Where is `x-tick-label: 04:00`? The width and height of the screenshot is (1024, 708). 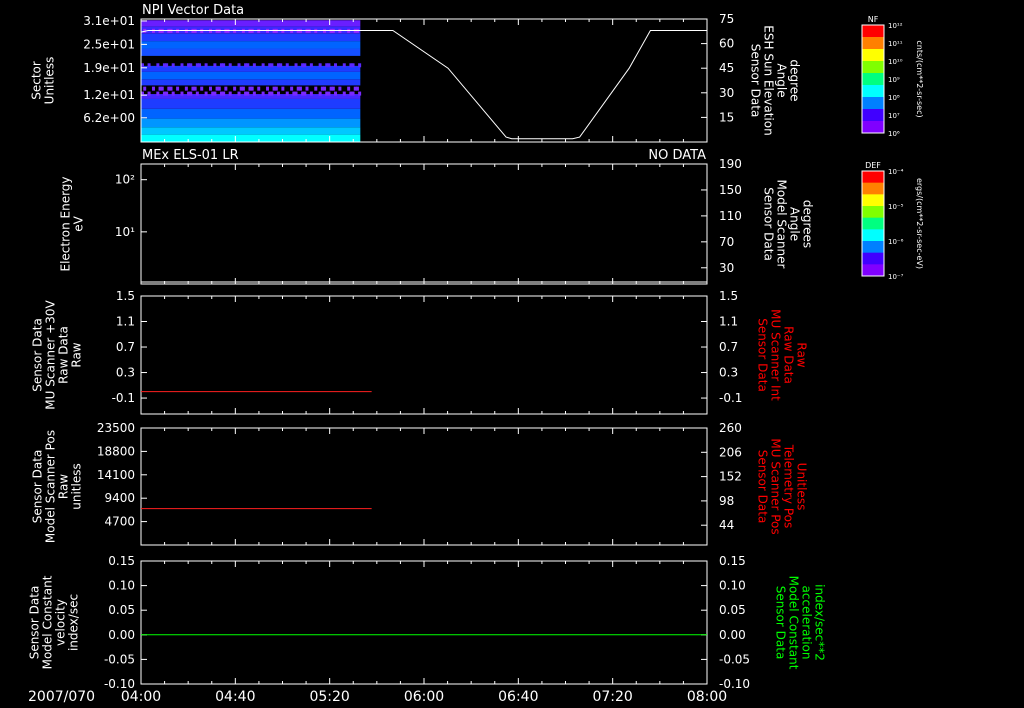 x-tick-label: 04:00 is located at coordinates (141, 697).